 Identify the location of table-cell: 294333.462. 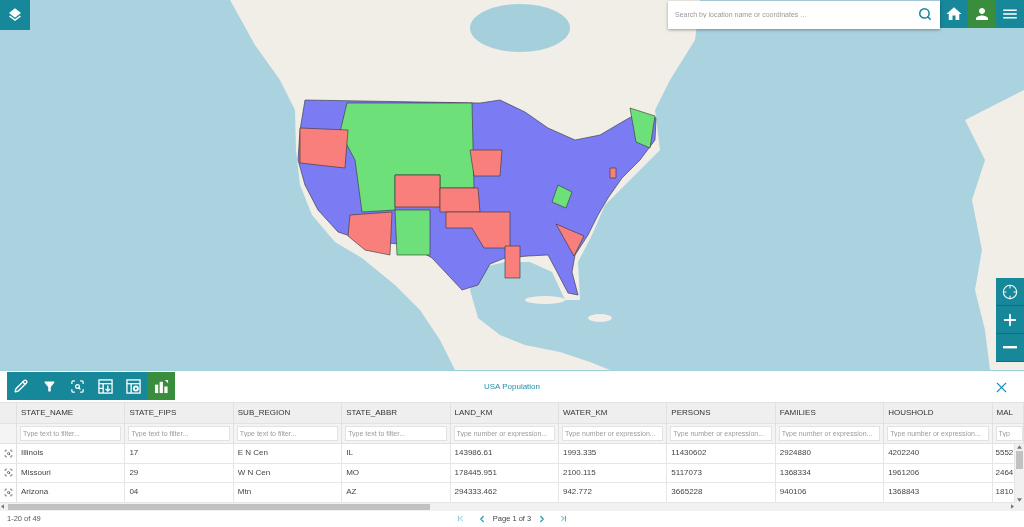
(504, 492).